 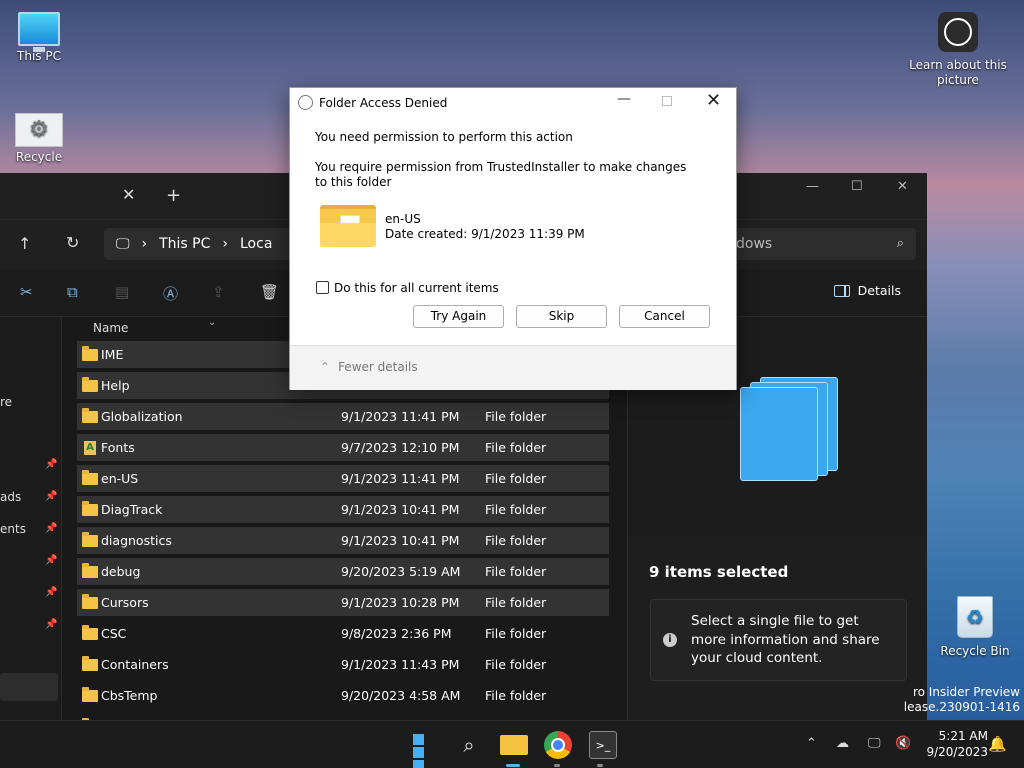 I want to click on desktop-icon-this-pc: This PC, so click(x=39, y=37).